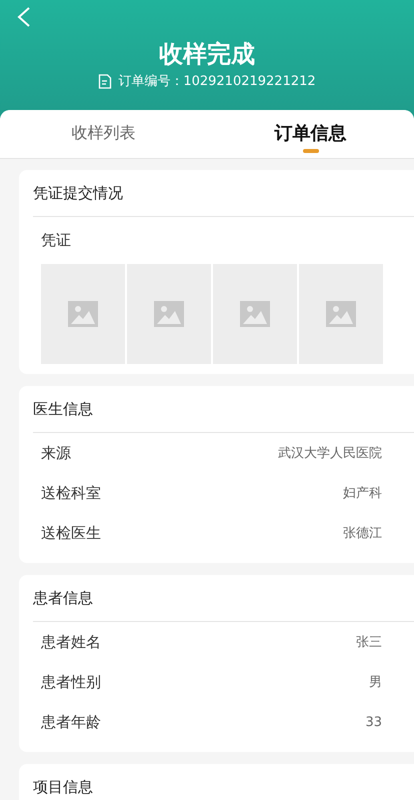 The height and width of the screenshot is (800, 414). I want to click on field-label: 来源, so click(56, 453).